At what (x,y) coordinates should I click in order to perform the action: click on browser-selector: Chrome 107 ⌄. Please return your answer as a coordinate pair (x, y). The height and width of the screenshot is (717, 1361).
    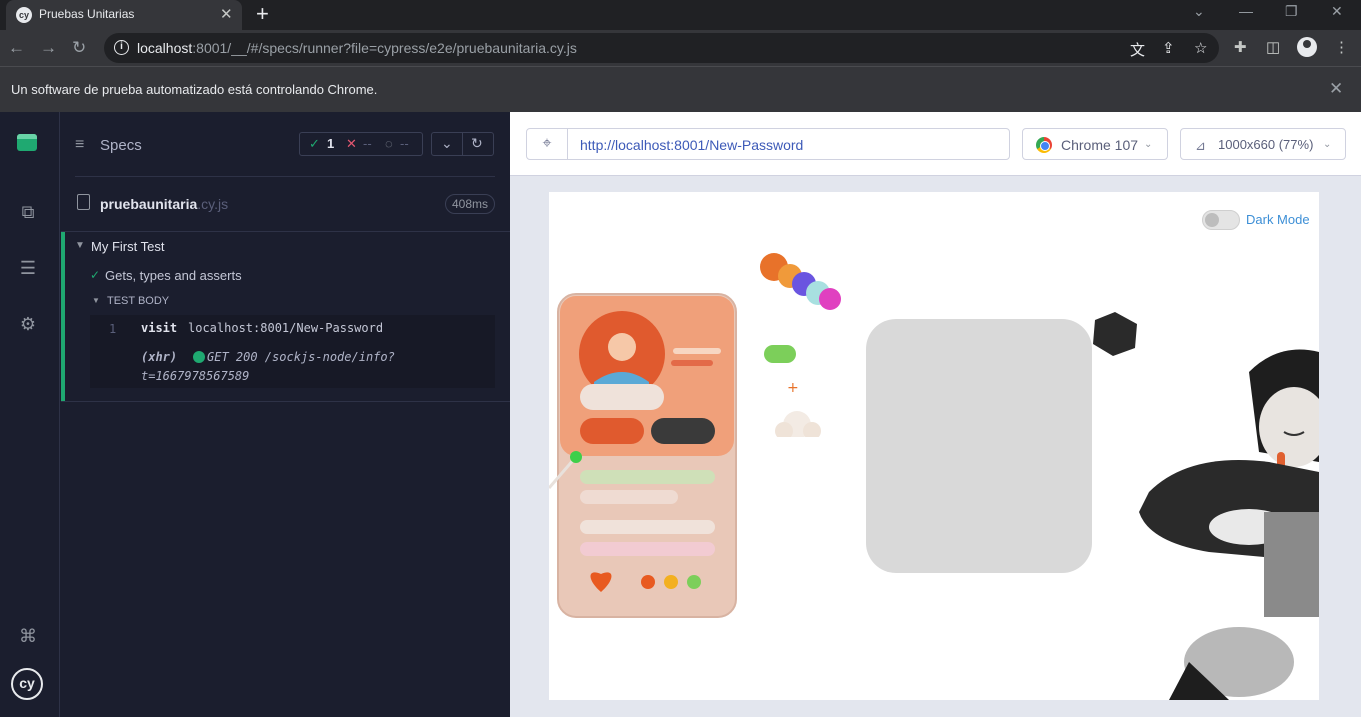
    Looking at the image, I should click on (1095, 144).